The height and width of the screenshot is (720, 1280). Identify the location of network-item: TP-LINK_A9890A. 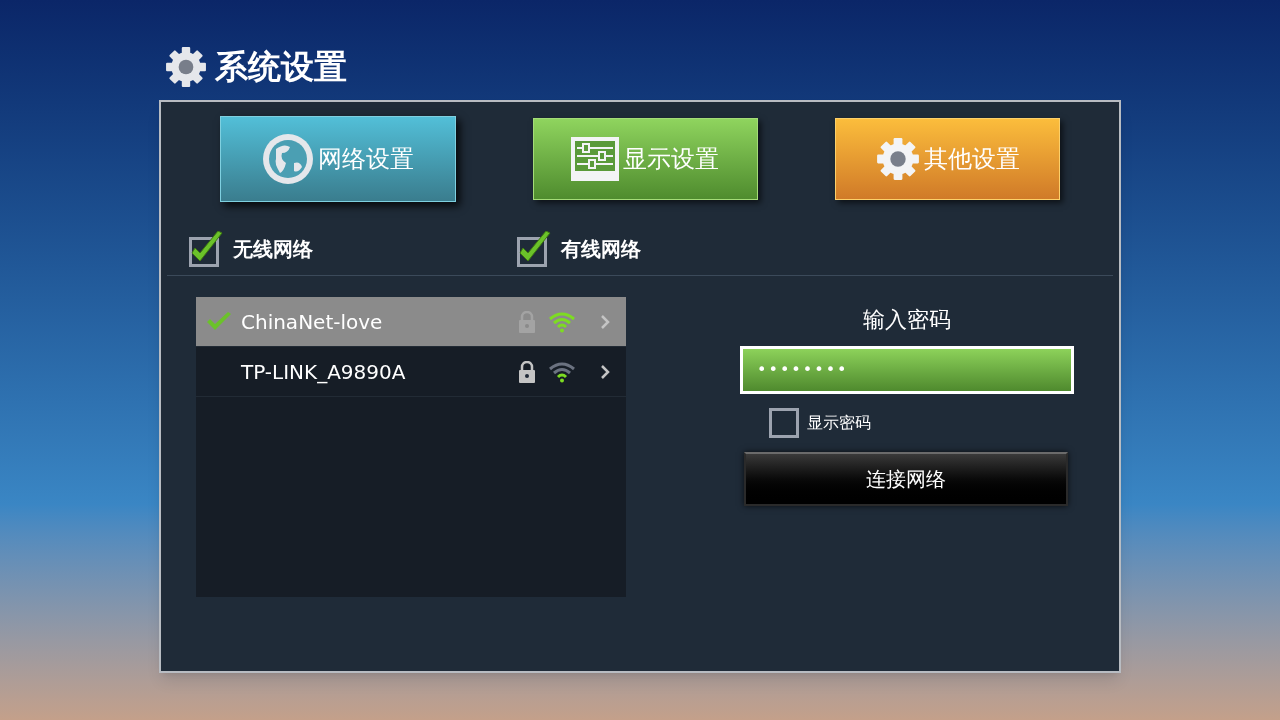
(411, 372).